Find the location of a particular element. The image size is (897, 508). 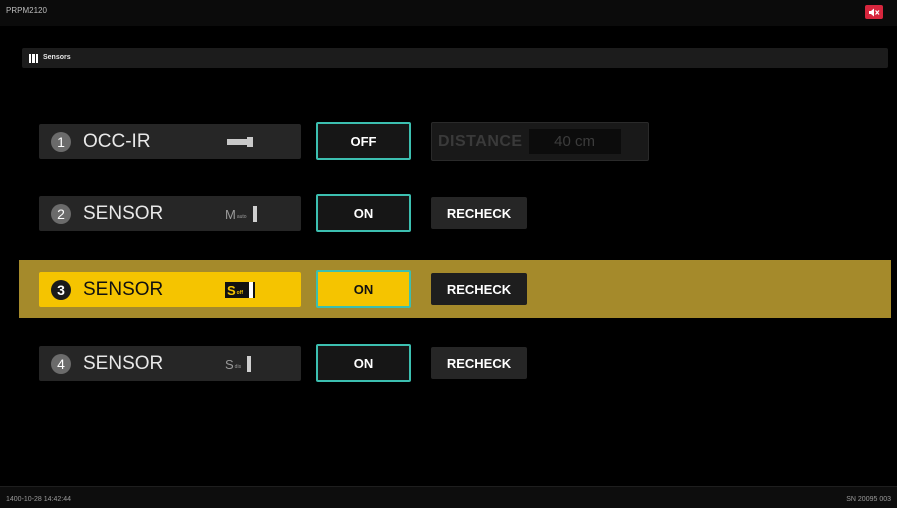

serial-number: SN 20095 003 is located at coordinates (868, 499).